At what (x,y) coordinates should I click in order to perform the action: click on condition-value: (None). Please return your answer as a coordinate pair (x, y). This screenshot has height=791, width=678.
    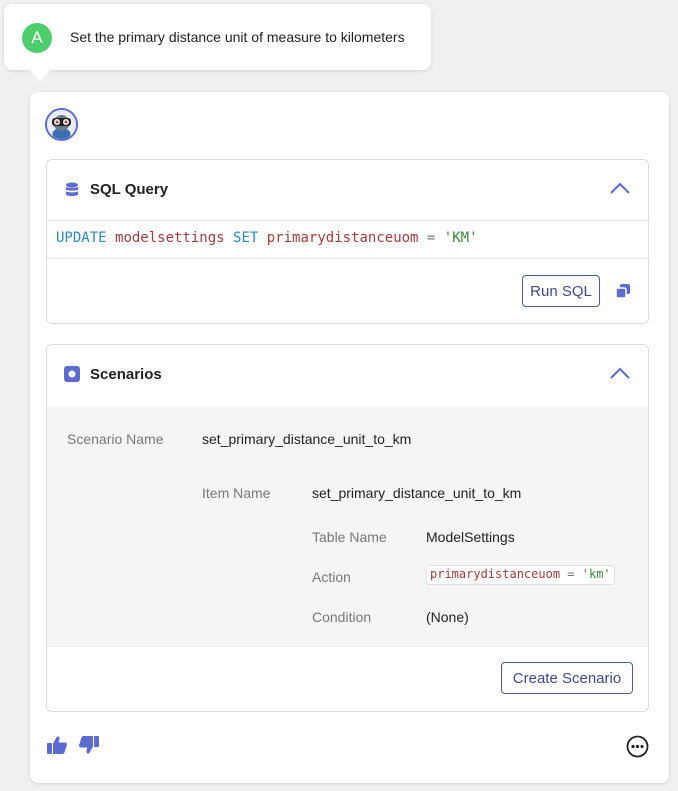
    Looking at the image, I should click on (447, 617).